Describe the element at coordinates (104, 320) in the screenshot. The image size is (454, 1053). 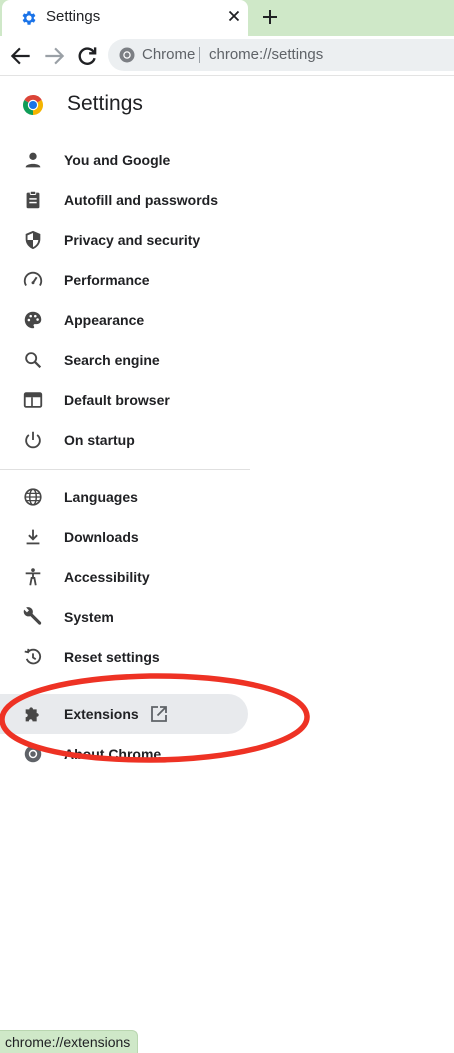
I see `menu-item-label: Appearance` at that location.